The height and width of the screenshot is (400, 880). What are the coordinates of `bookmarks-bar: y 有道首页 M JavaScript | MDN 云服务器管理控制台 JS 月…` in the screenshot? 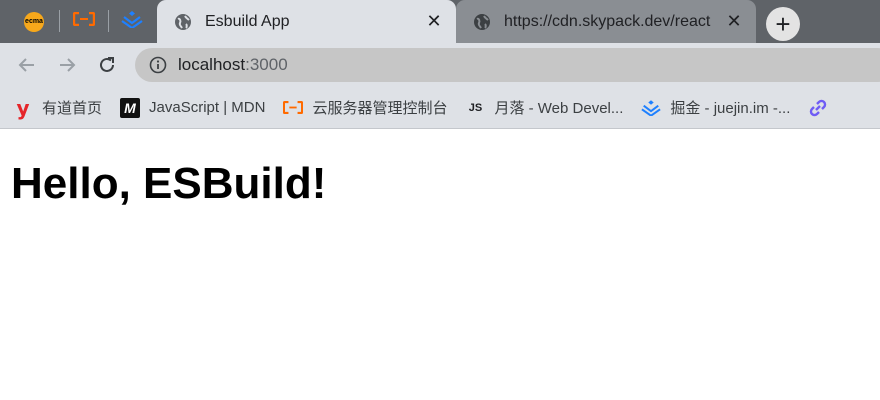 It's located at (440, 108).